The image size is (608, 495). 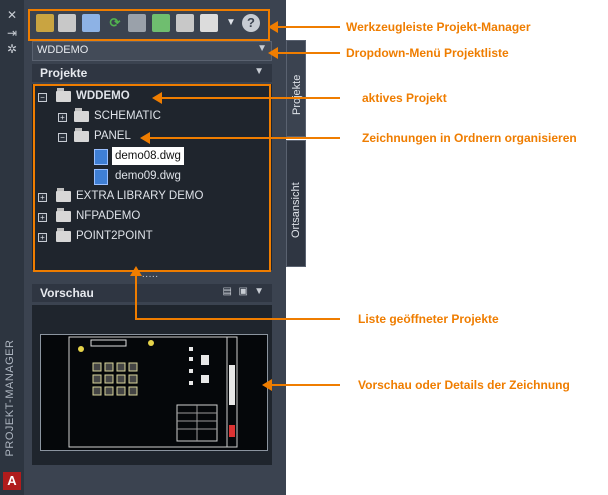 What do you see at coordinates (12, 49) in the screenshot?
I see `gear-icon: ✲` at bounding box center [12, 49].